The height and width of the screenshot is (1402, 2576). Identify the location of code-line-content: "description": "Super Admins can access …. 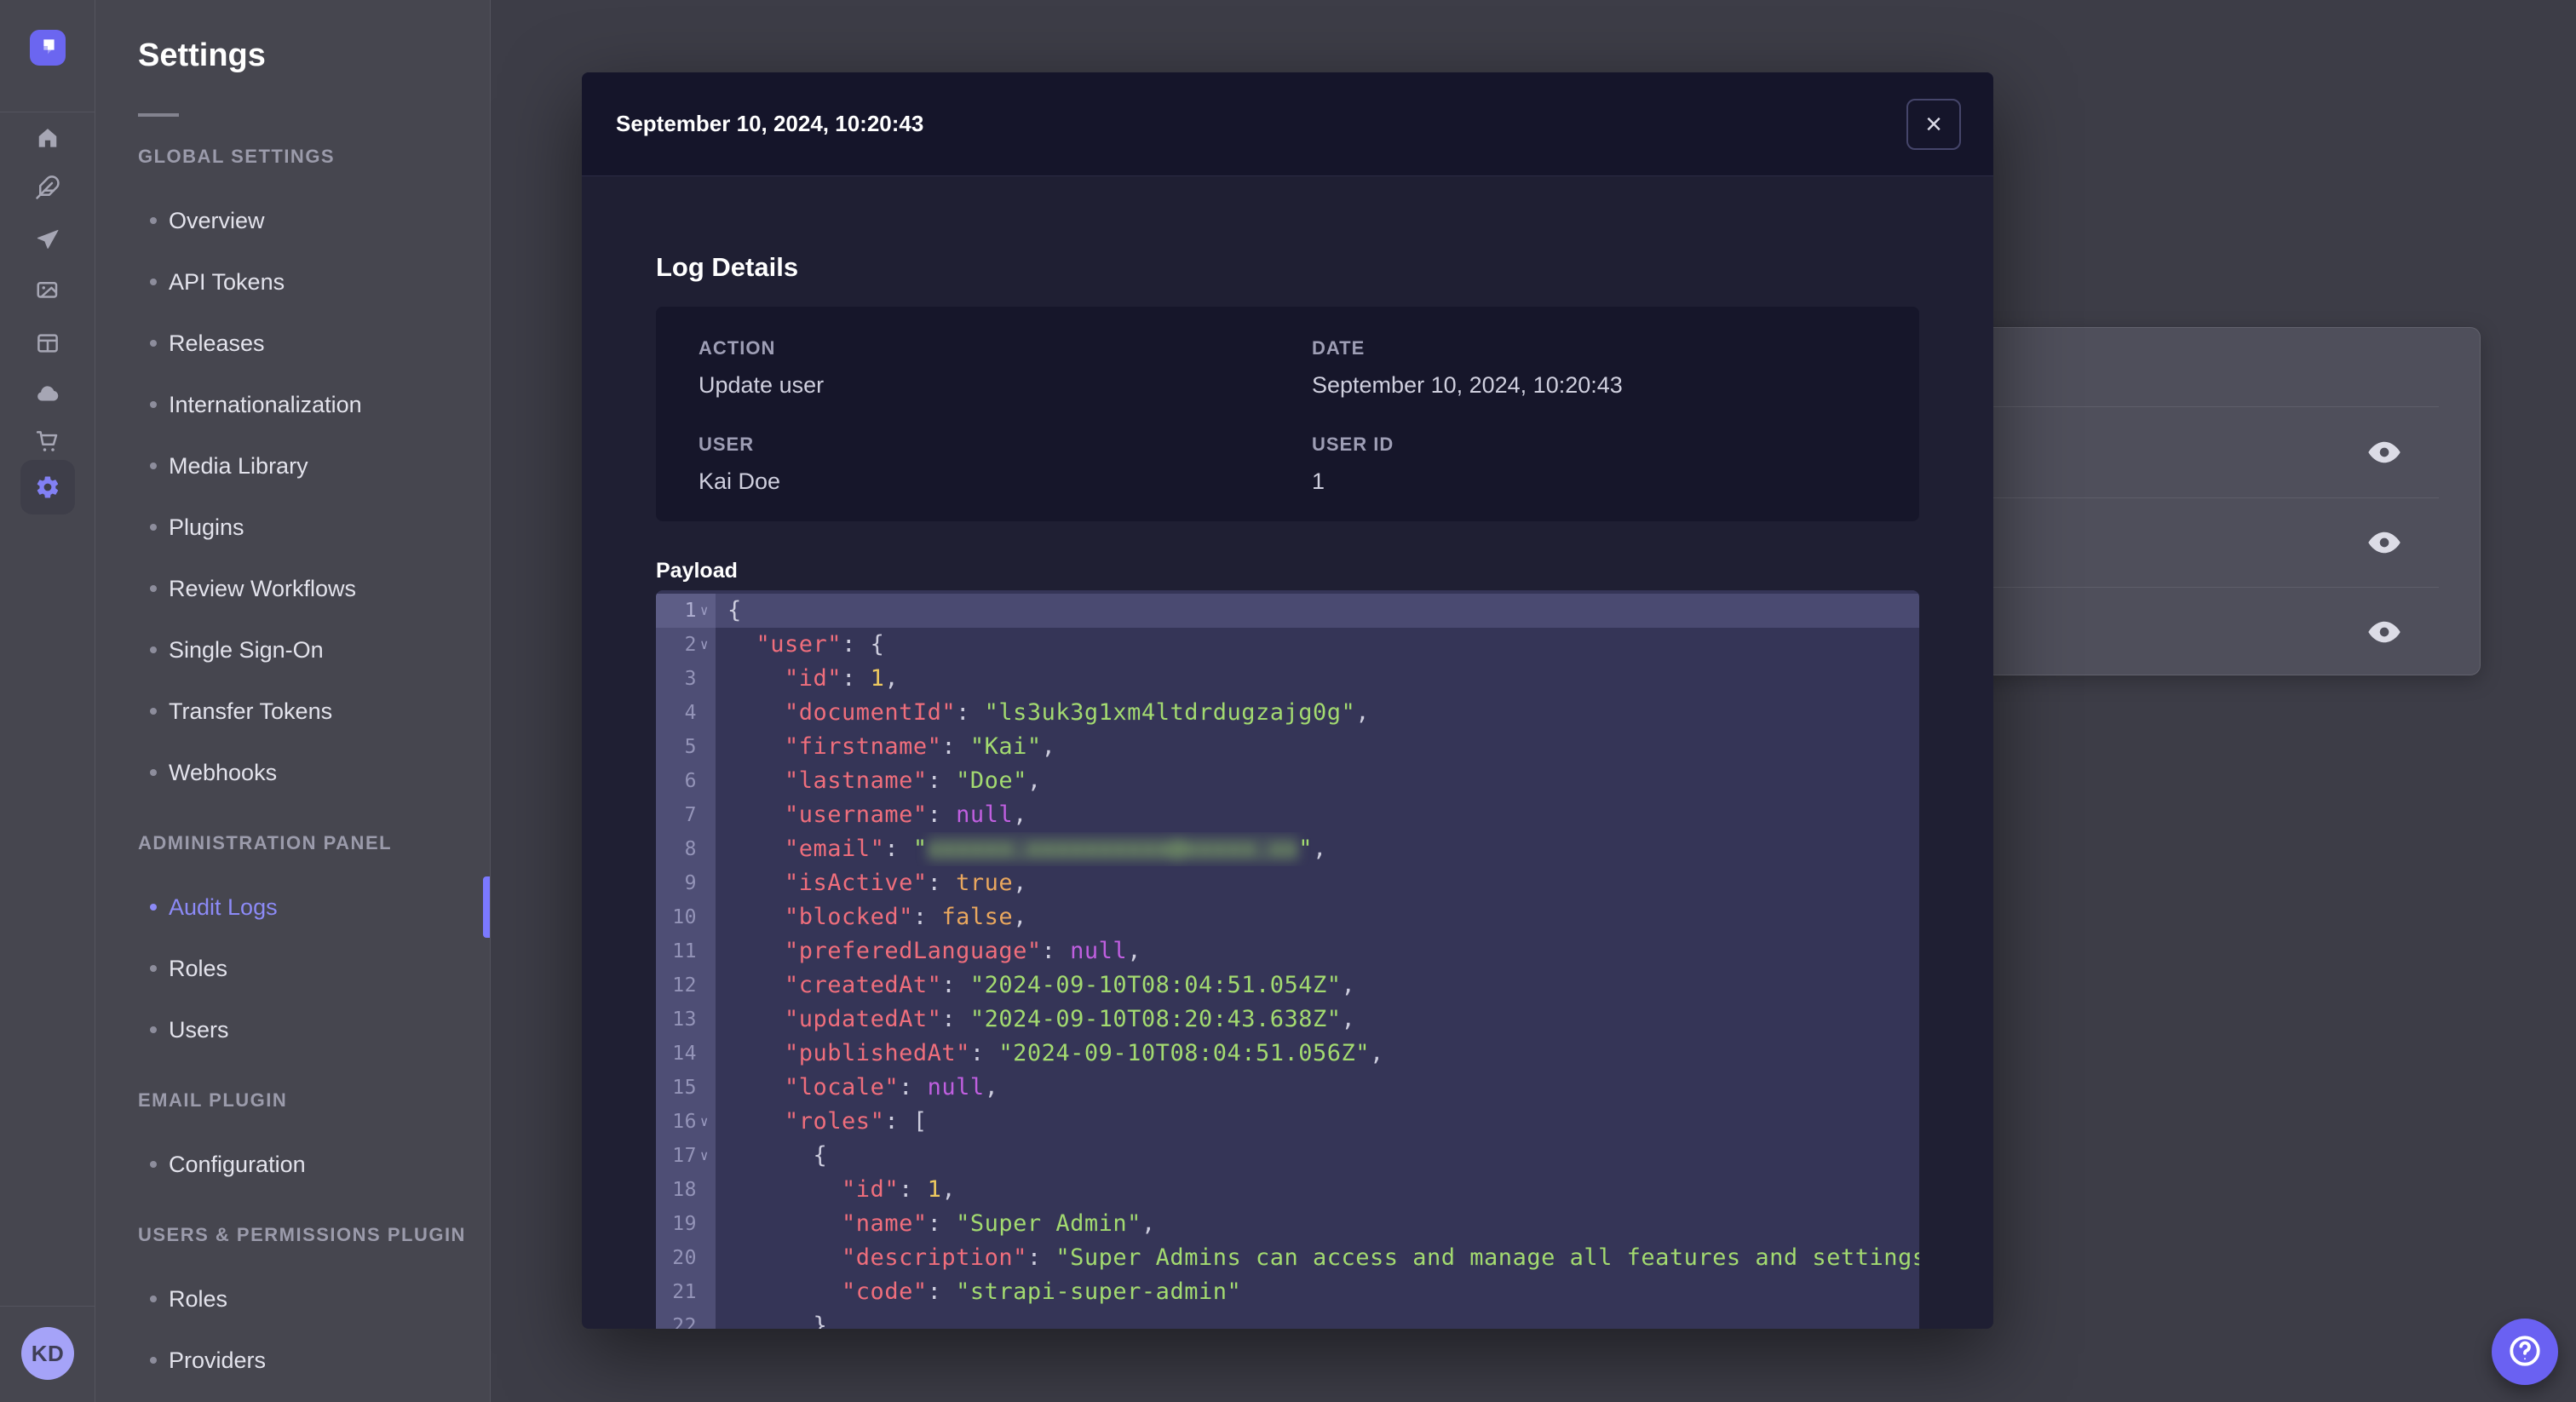
(1317, 1258).